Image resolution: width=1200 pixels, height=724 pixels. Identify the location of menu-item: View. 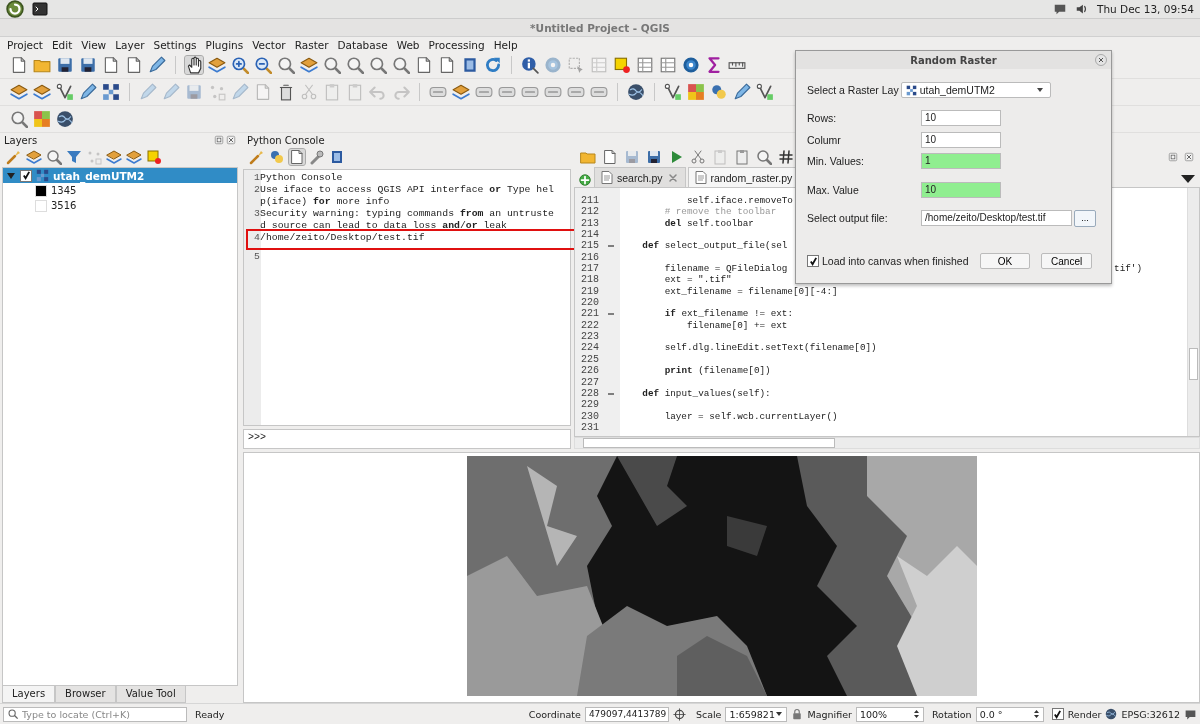
(94, 44).